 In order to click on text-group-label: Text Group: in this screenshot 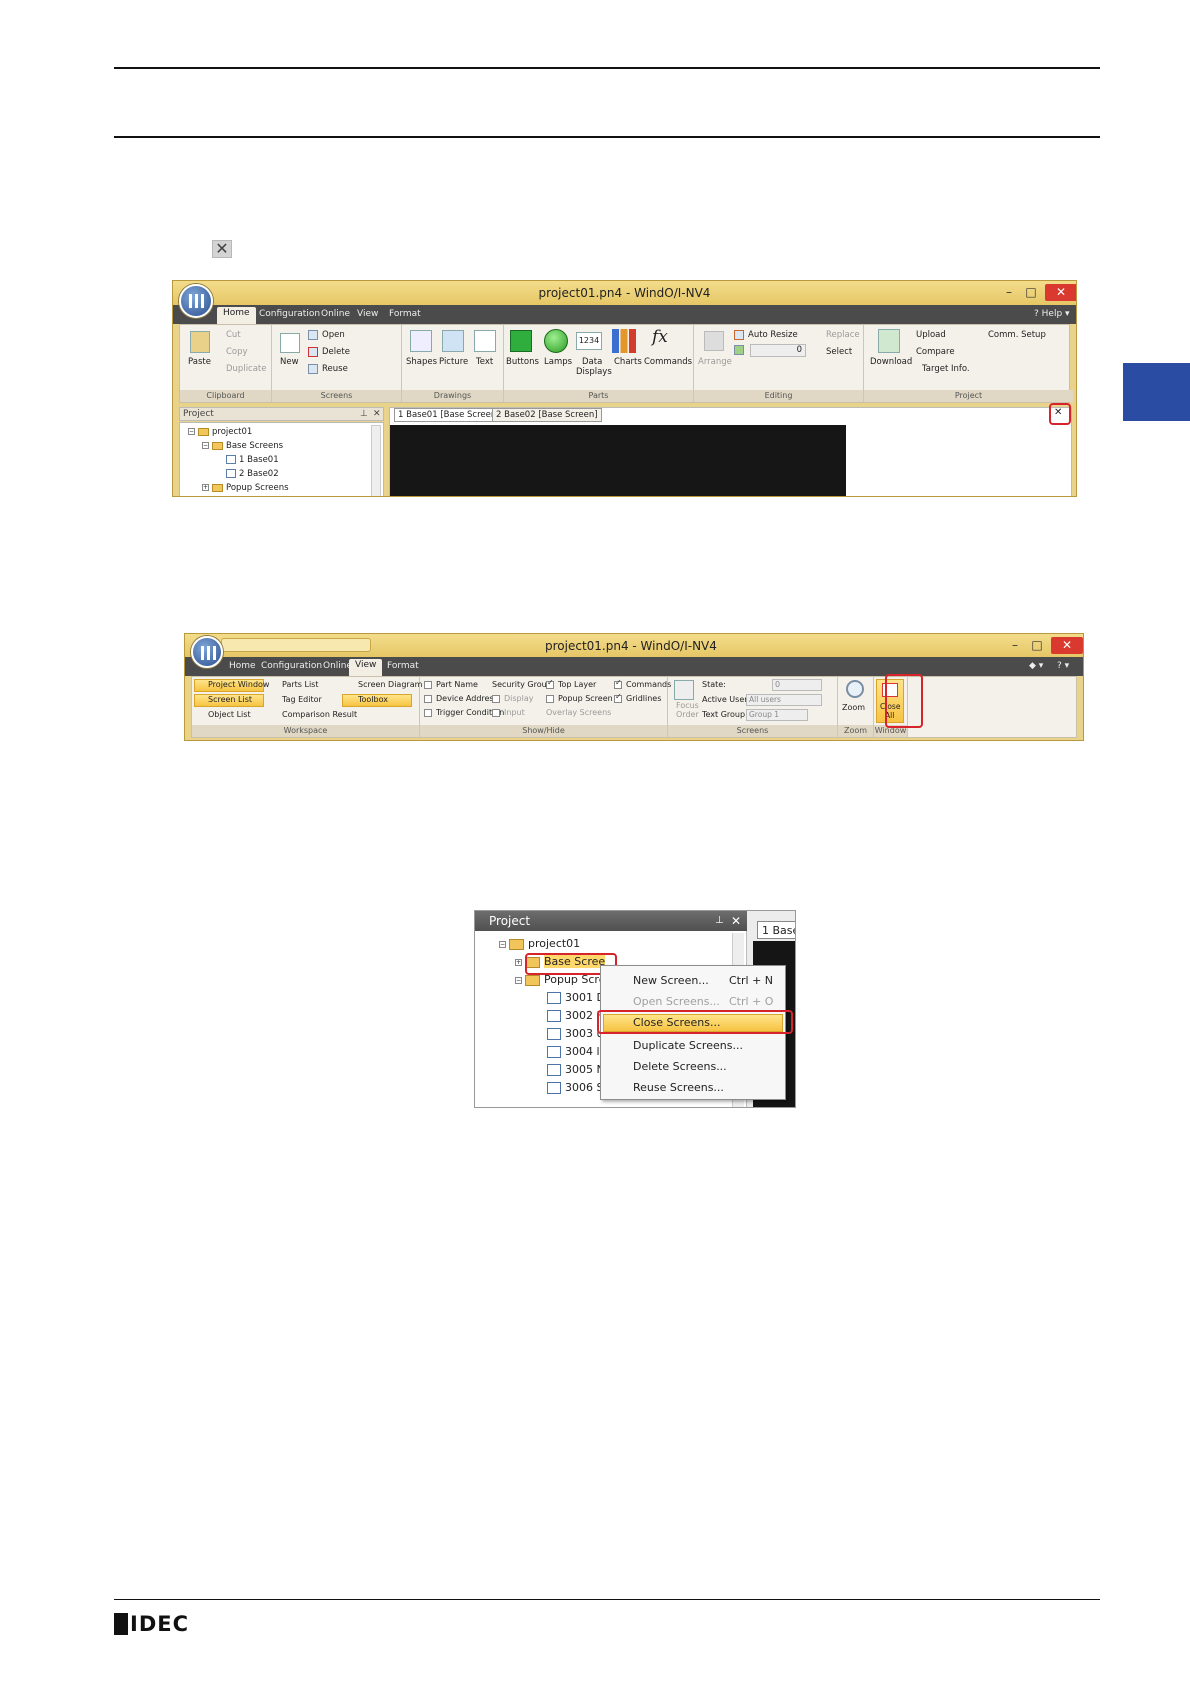, I will do `click(725, 714)`.